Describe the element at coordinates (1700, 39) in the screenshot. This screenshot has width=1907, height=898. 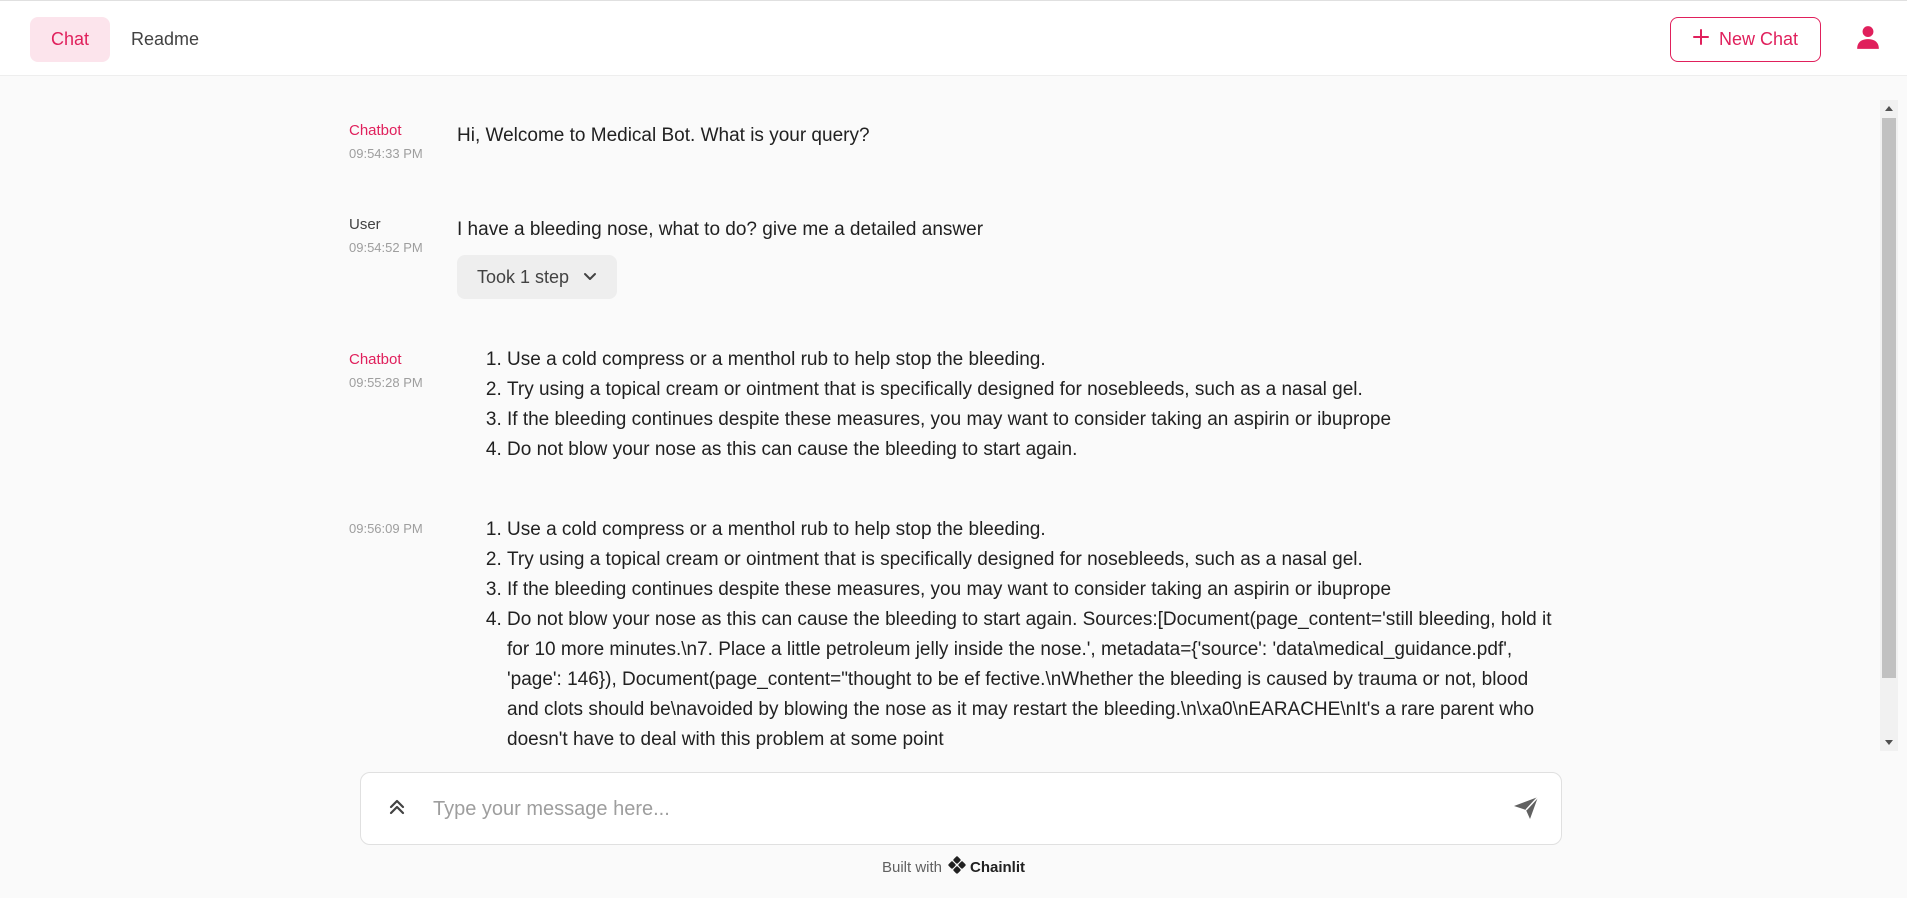
I see `plus-icon` at that location.